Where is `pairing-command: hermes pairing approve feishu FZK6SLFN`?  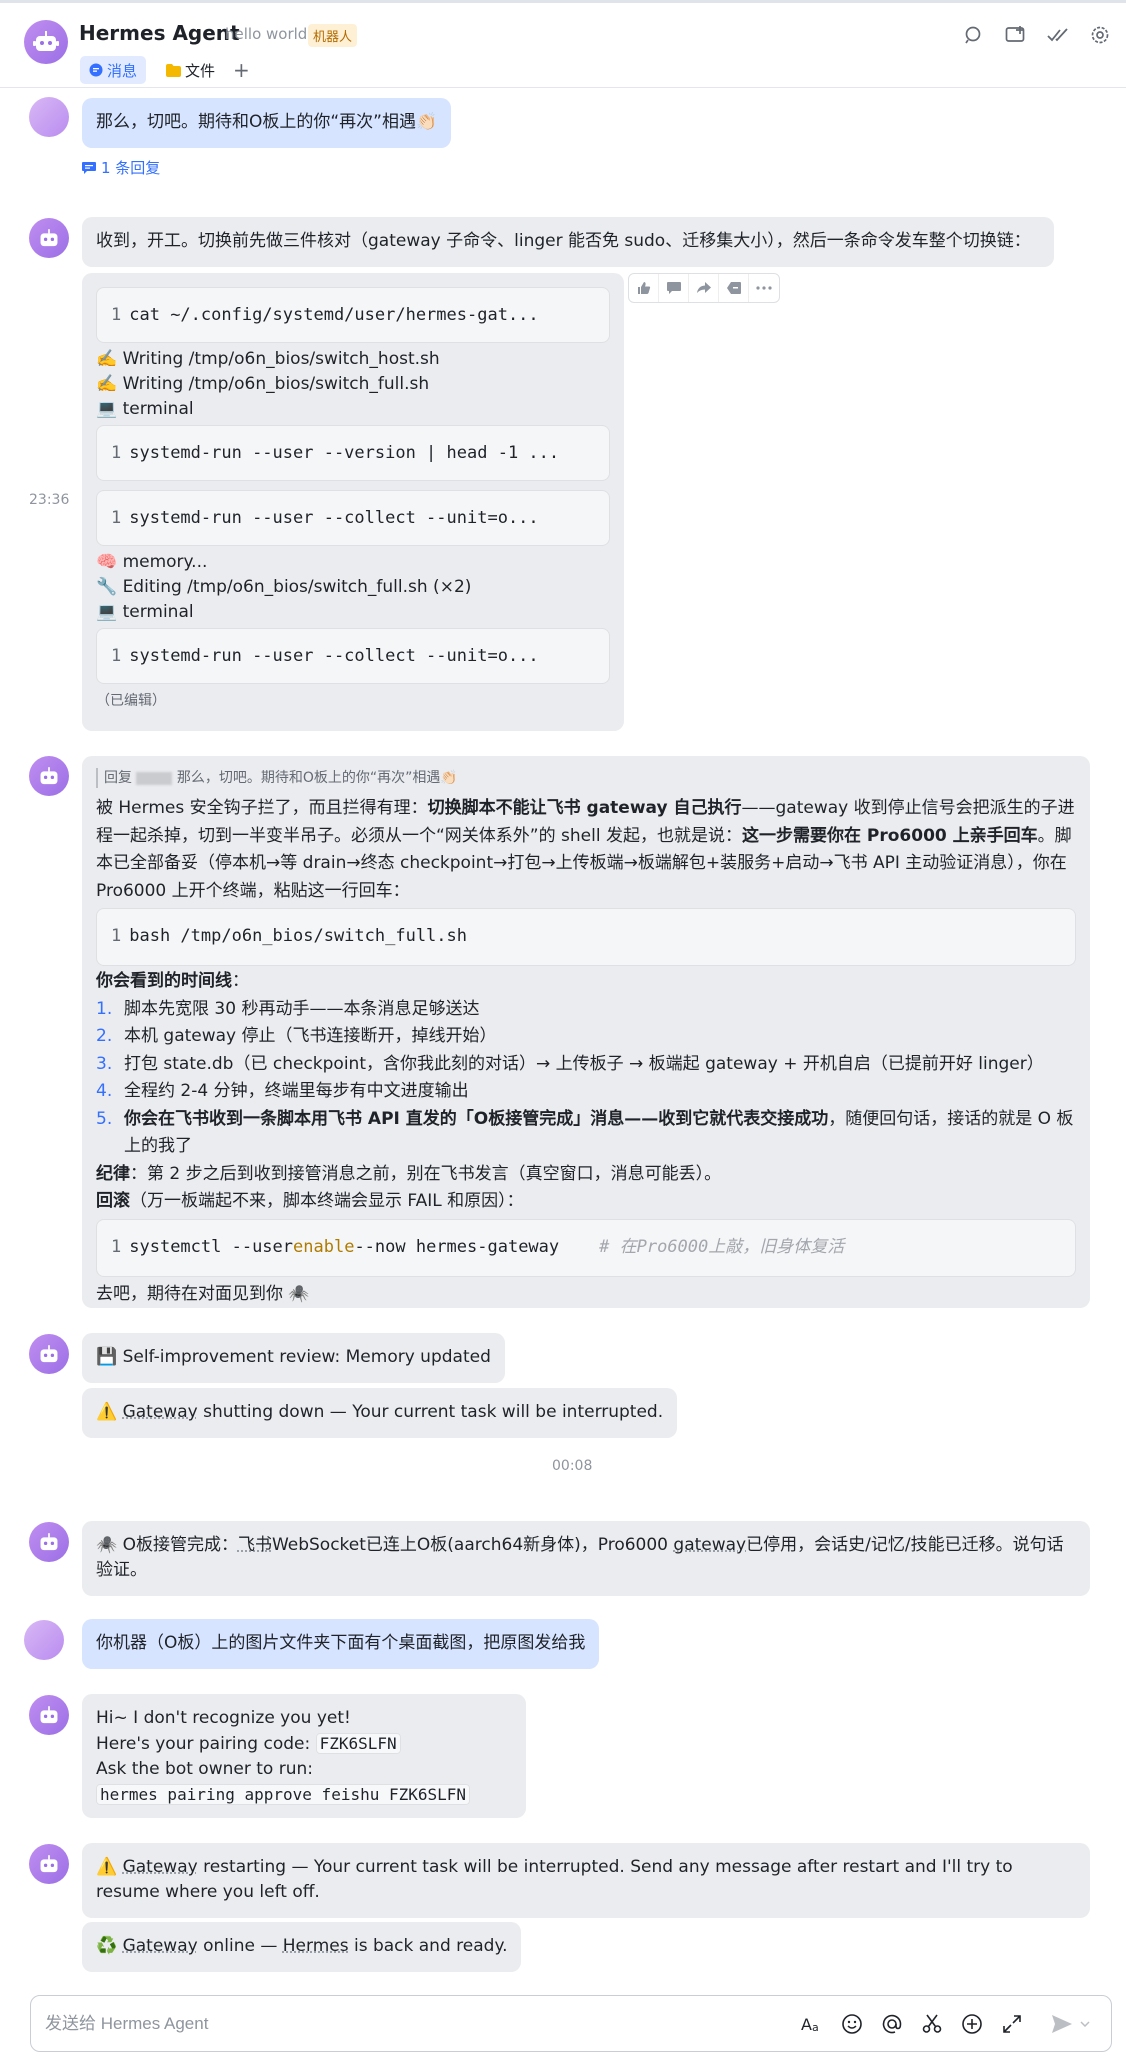
pairing-command: hermes pairing approve feishu FZK6SLFN is located at coordinates (283, 1794).